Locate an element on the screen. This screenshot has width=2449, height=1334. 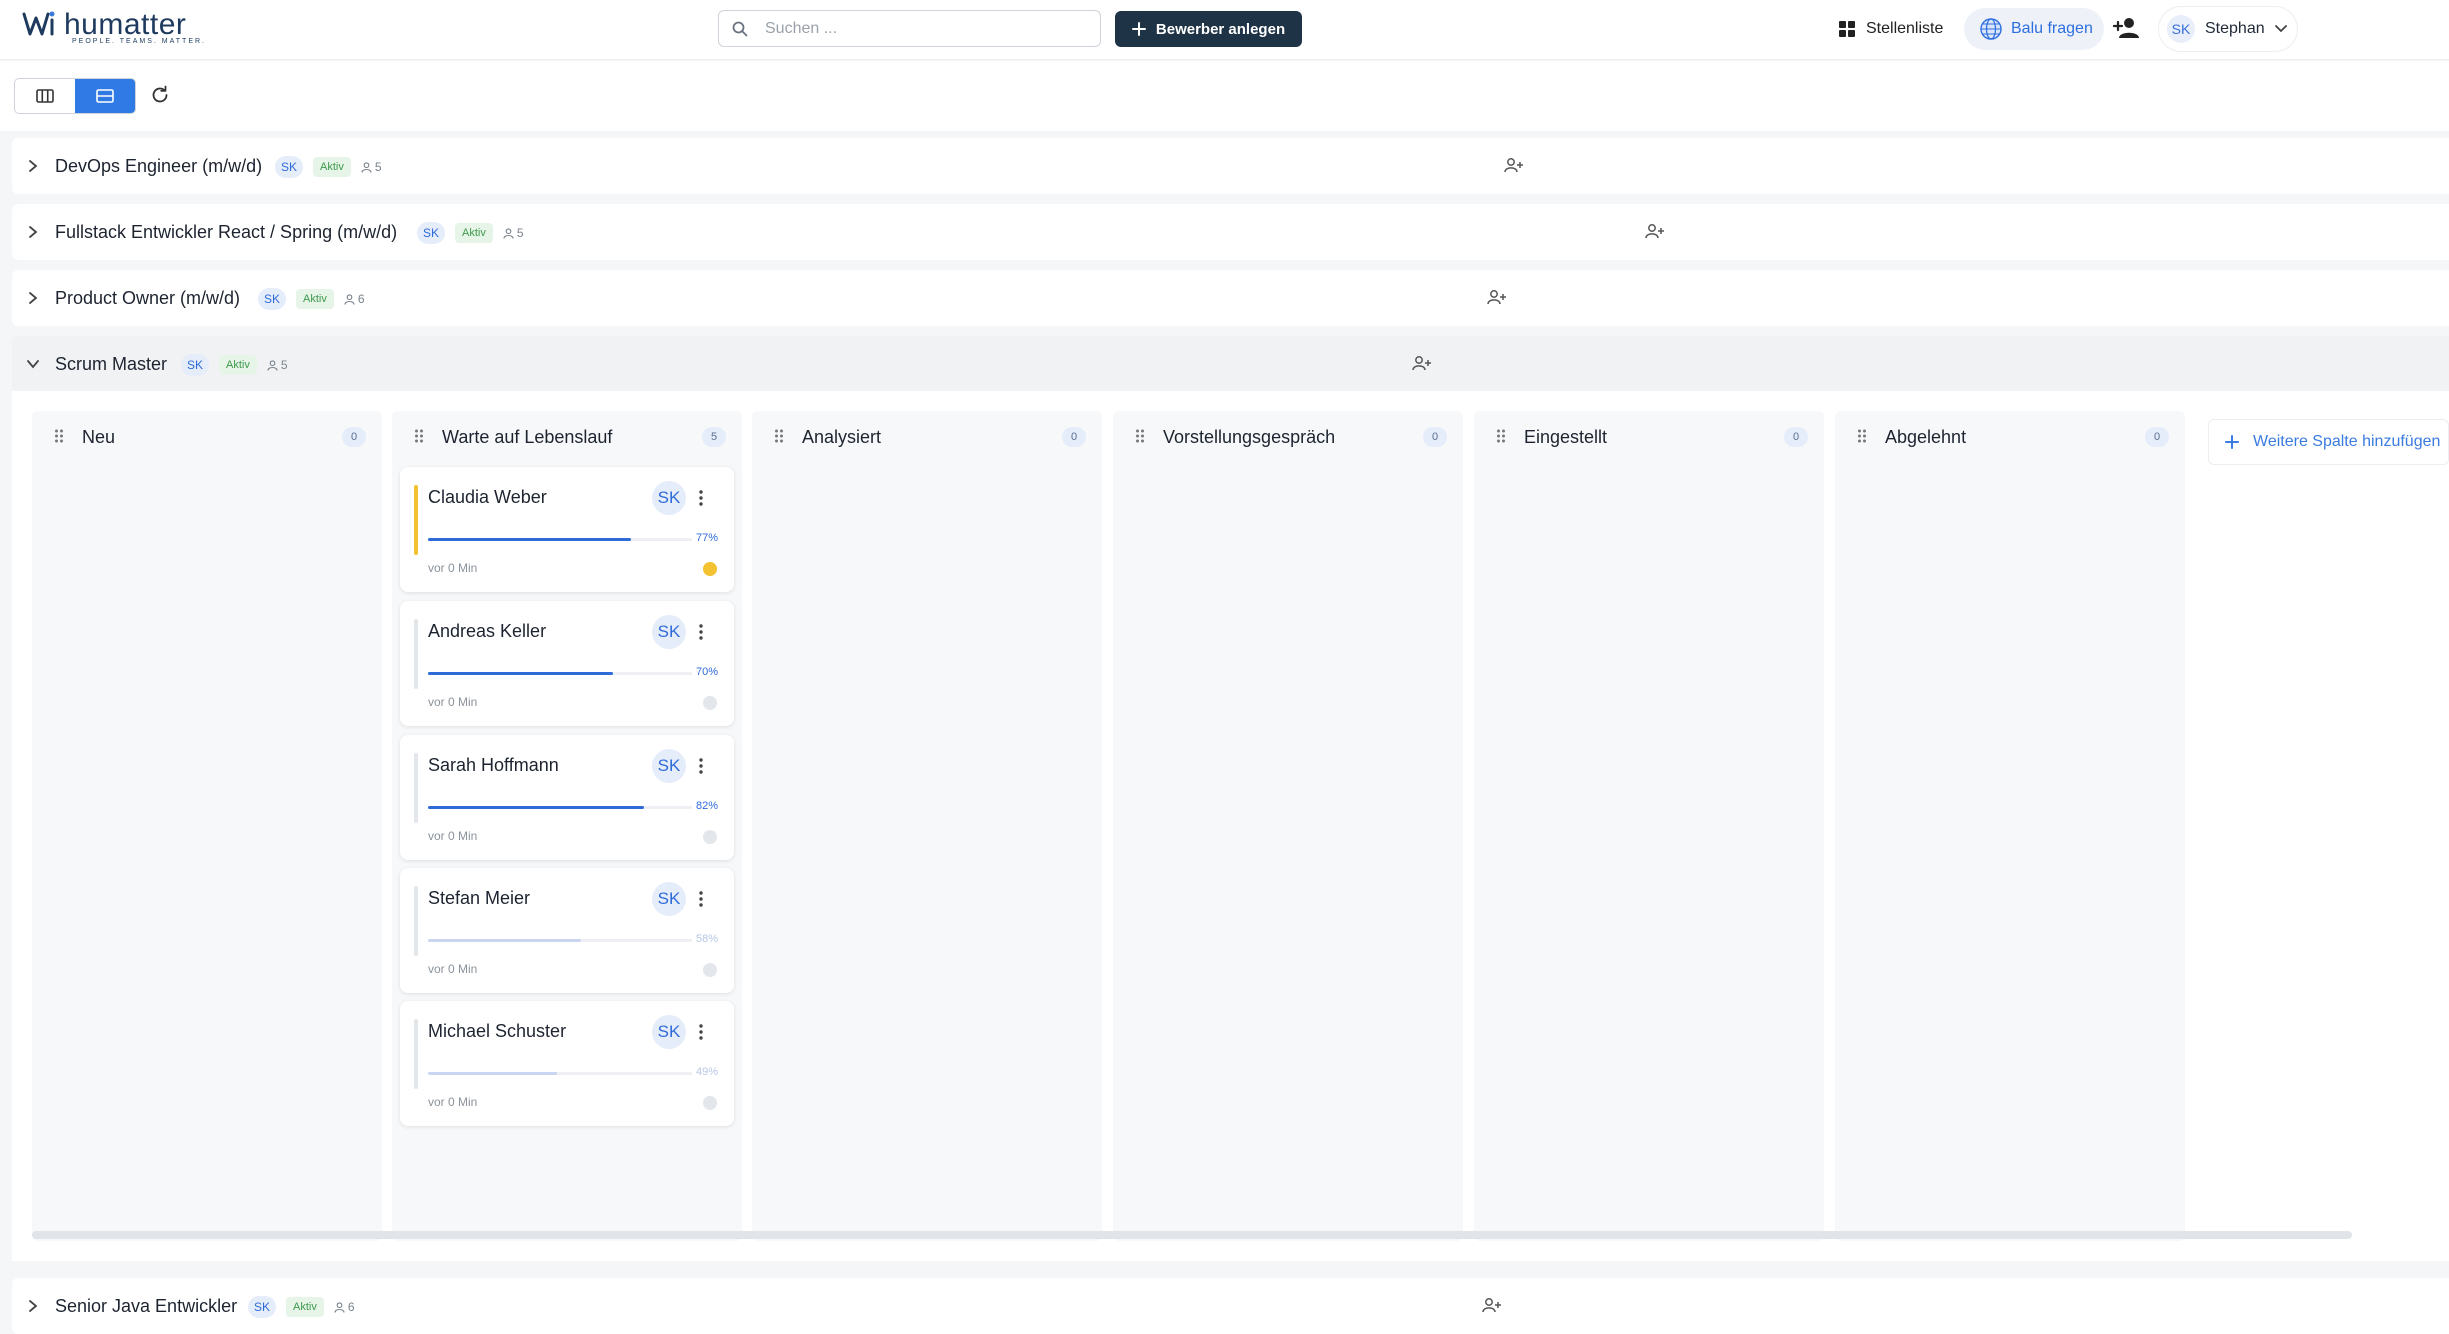
job-row: Product Owner (m/w/d) SK Aktiv 6 is located at coordinates (1230, 298).